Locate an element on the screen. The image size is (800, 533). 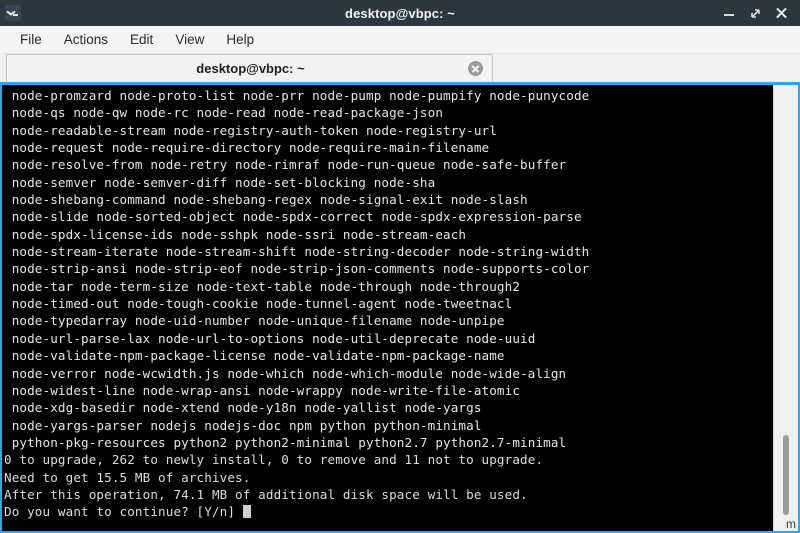
terminal-line: Do you want to continue? [Y/n] is located at coordinates (387, 511).